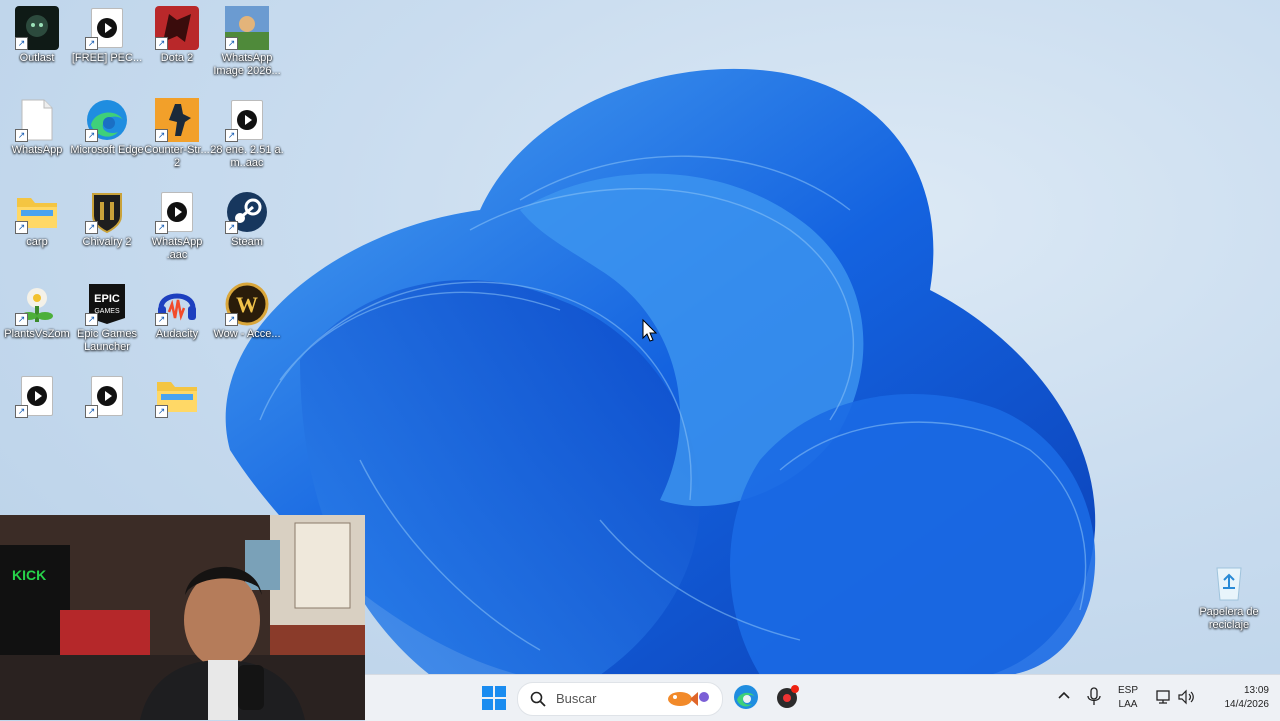 The height and width of the screenshot is (721, 1280). What do you see at coordinates (37, 334) in the screenshot?
I see `desktop-shortcut-label: PlantsVsZom` at bounding box center [37, 334].